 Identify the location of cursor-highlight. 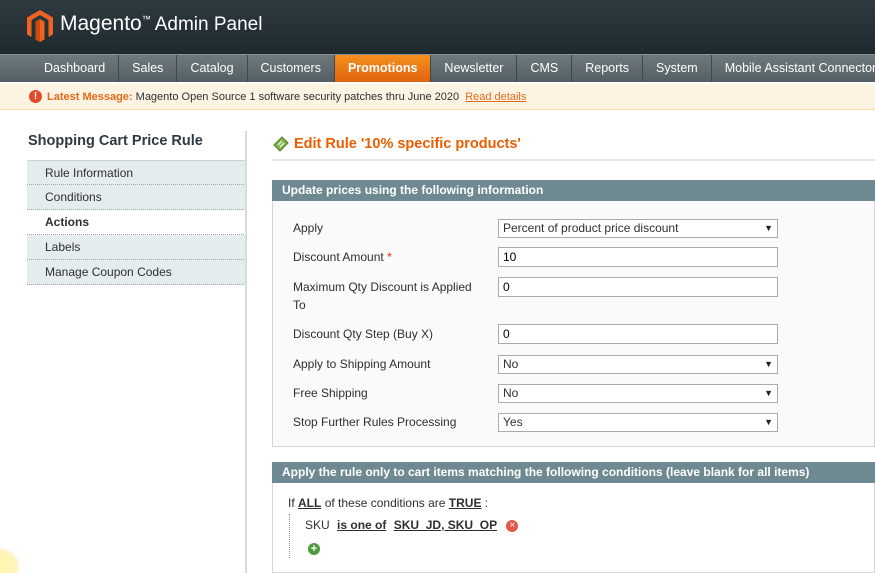
(10, 560).